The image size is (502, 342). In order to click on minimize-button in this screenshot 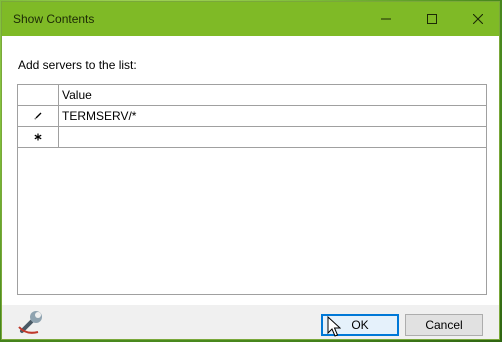, I will do `click(386, 19)`.